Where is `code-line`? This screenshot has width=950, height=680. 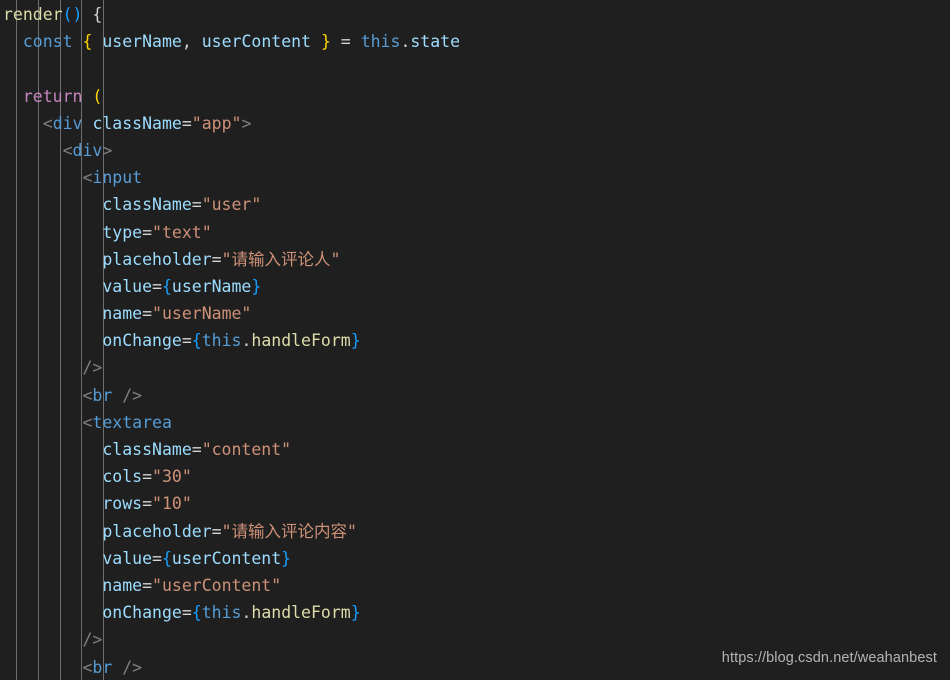
code-line is located at coordinates (475, 68).